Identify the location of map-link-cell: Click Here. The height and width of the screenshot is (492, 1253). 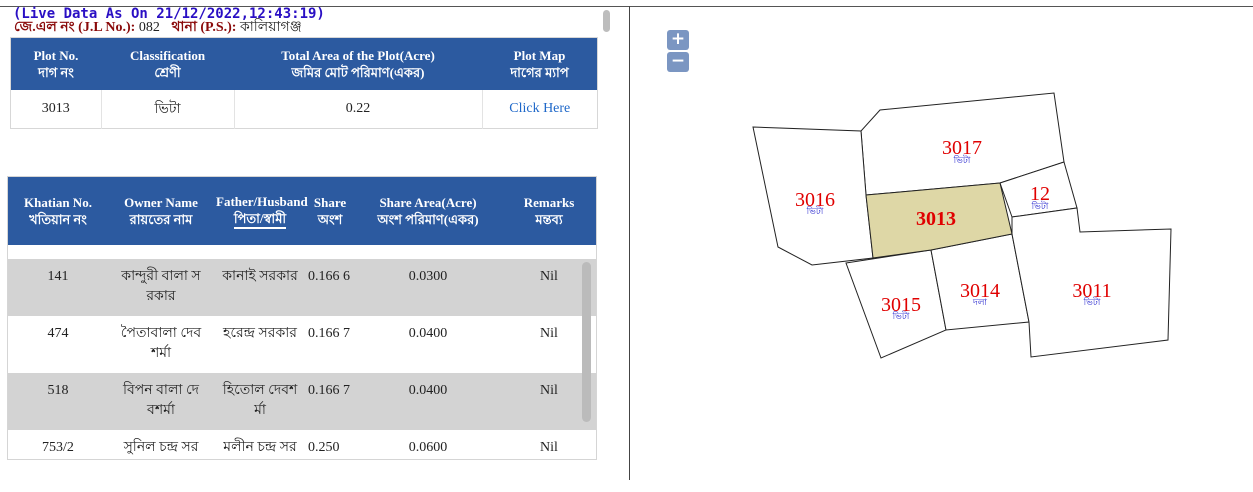
(540, 109).